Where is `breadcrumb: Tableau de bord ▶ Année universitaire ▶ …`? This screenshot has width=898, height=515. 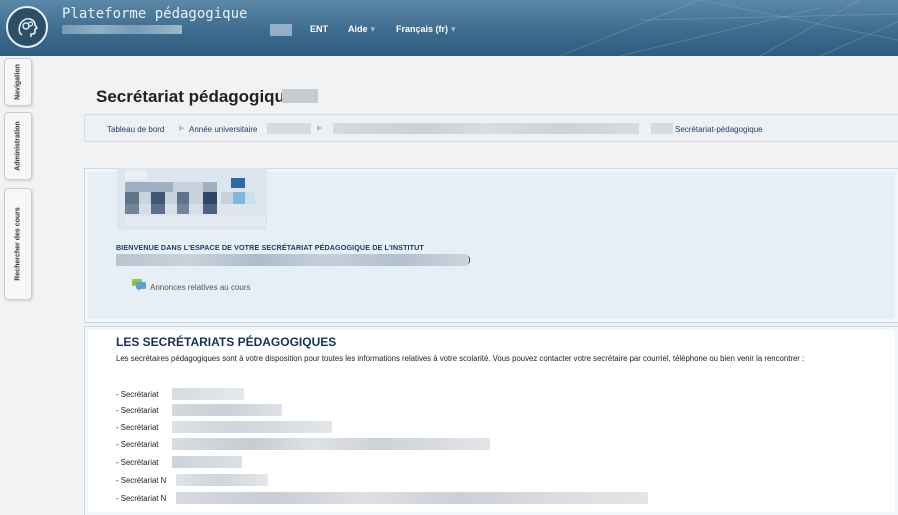 breadcrumb: Tableau de bord ▶ Année universitaire ▶ … is located at coordinates (491, 128).